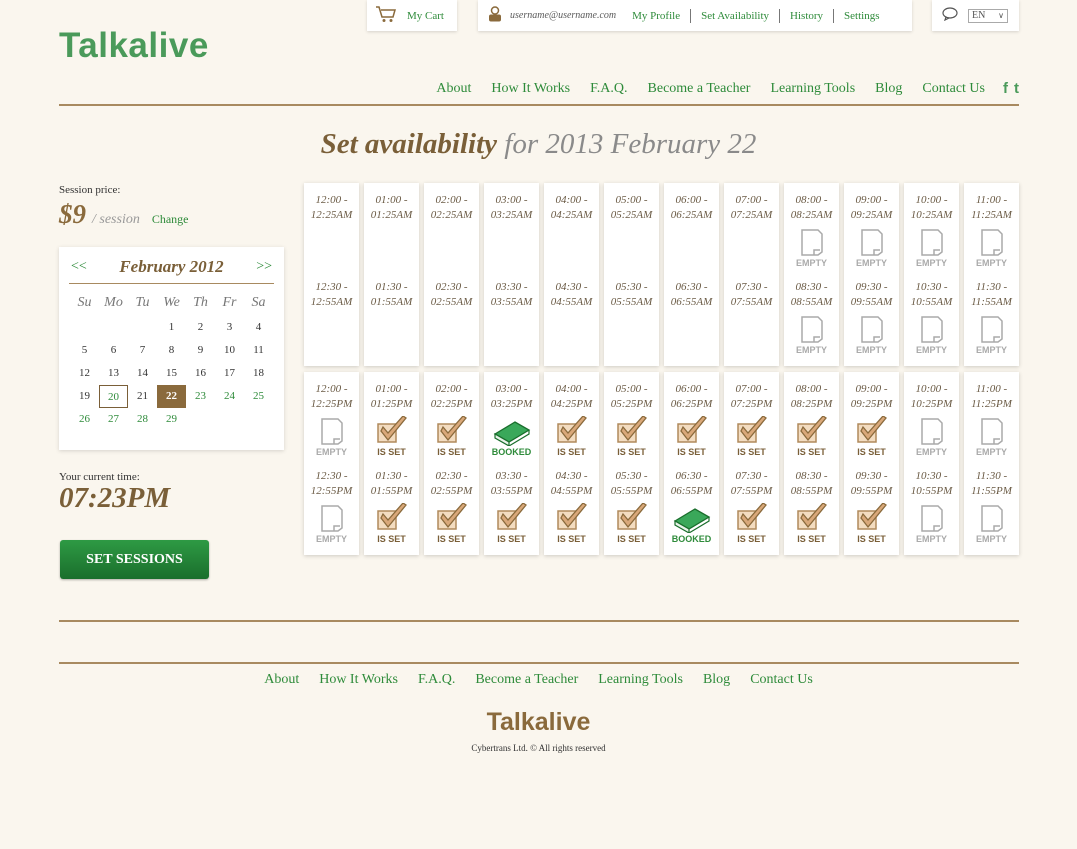 The image size is (1077, 849). What do you see at coordinates (950, 15) in the screenshot?
I see `chat-icon` at bounding box center [950, 15].